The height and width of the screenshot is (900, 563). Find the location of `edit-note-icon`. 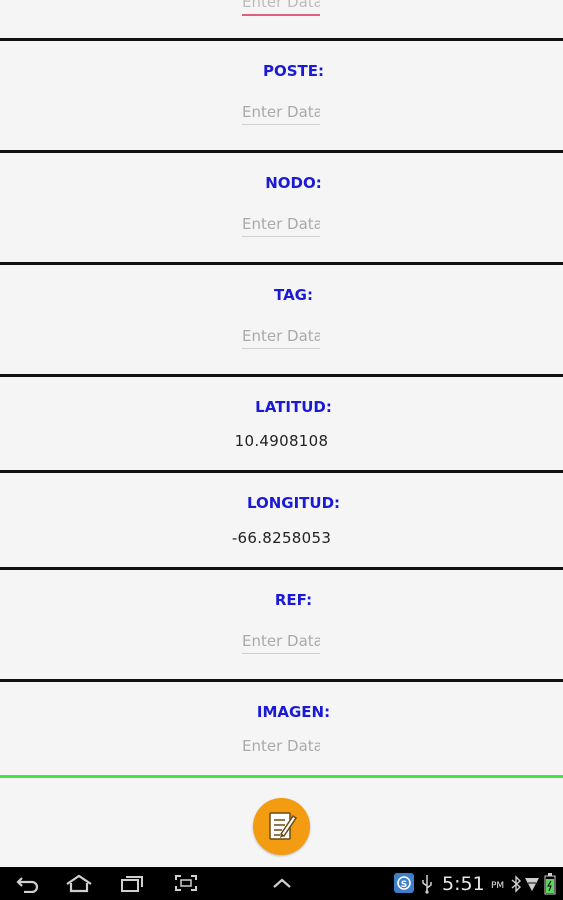

edit-note-icon is located at coordinates (283, 826).